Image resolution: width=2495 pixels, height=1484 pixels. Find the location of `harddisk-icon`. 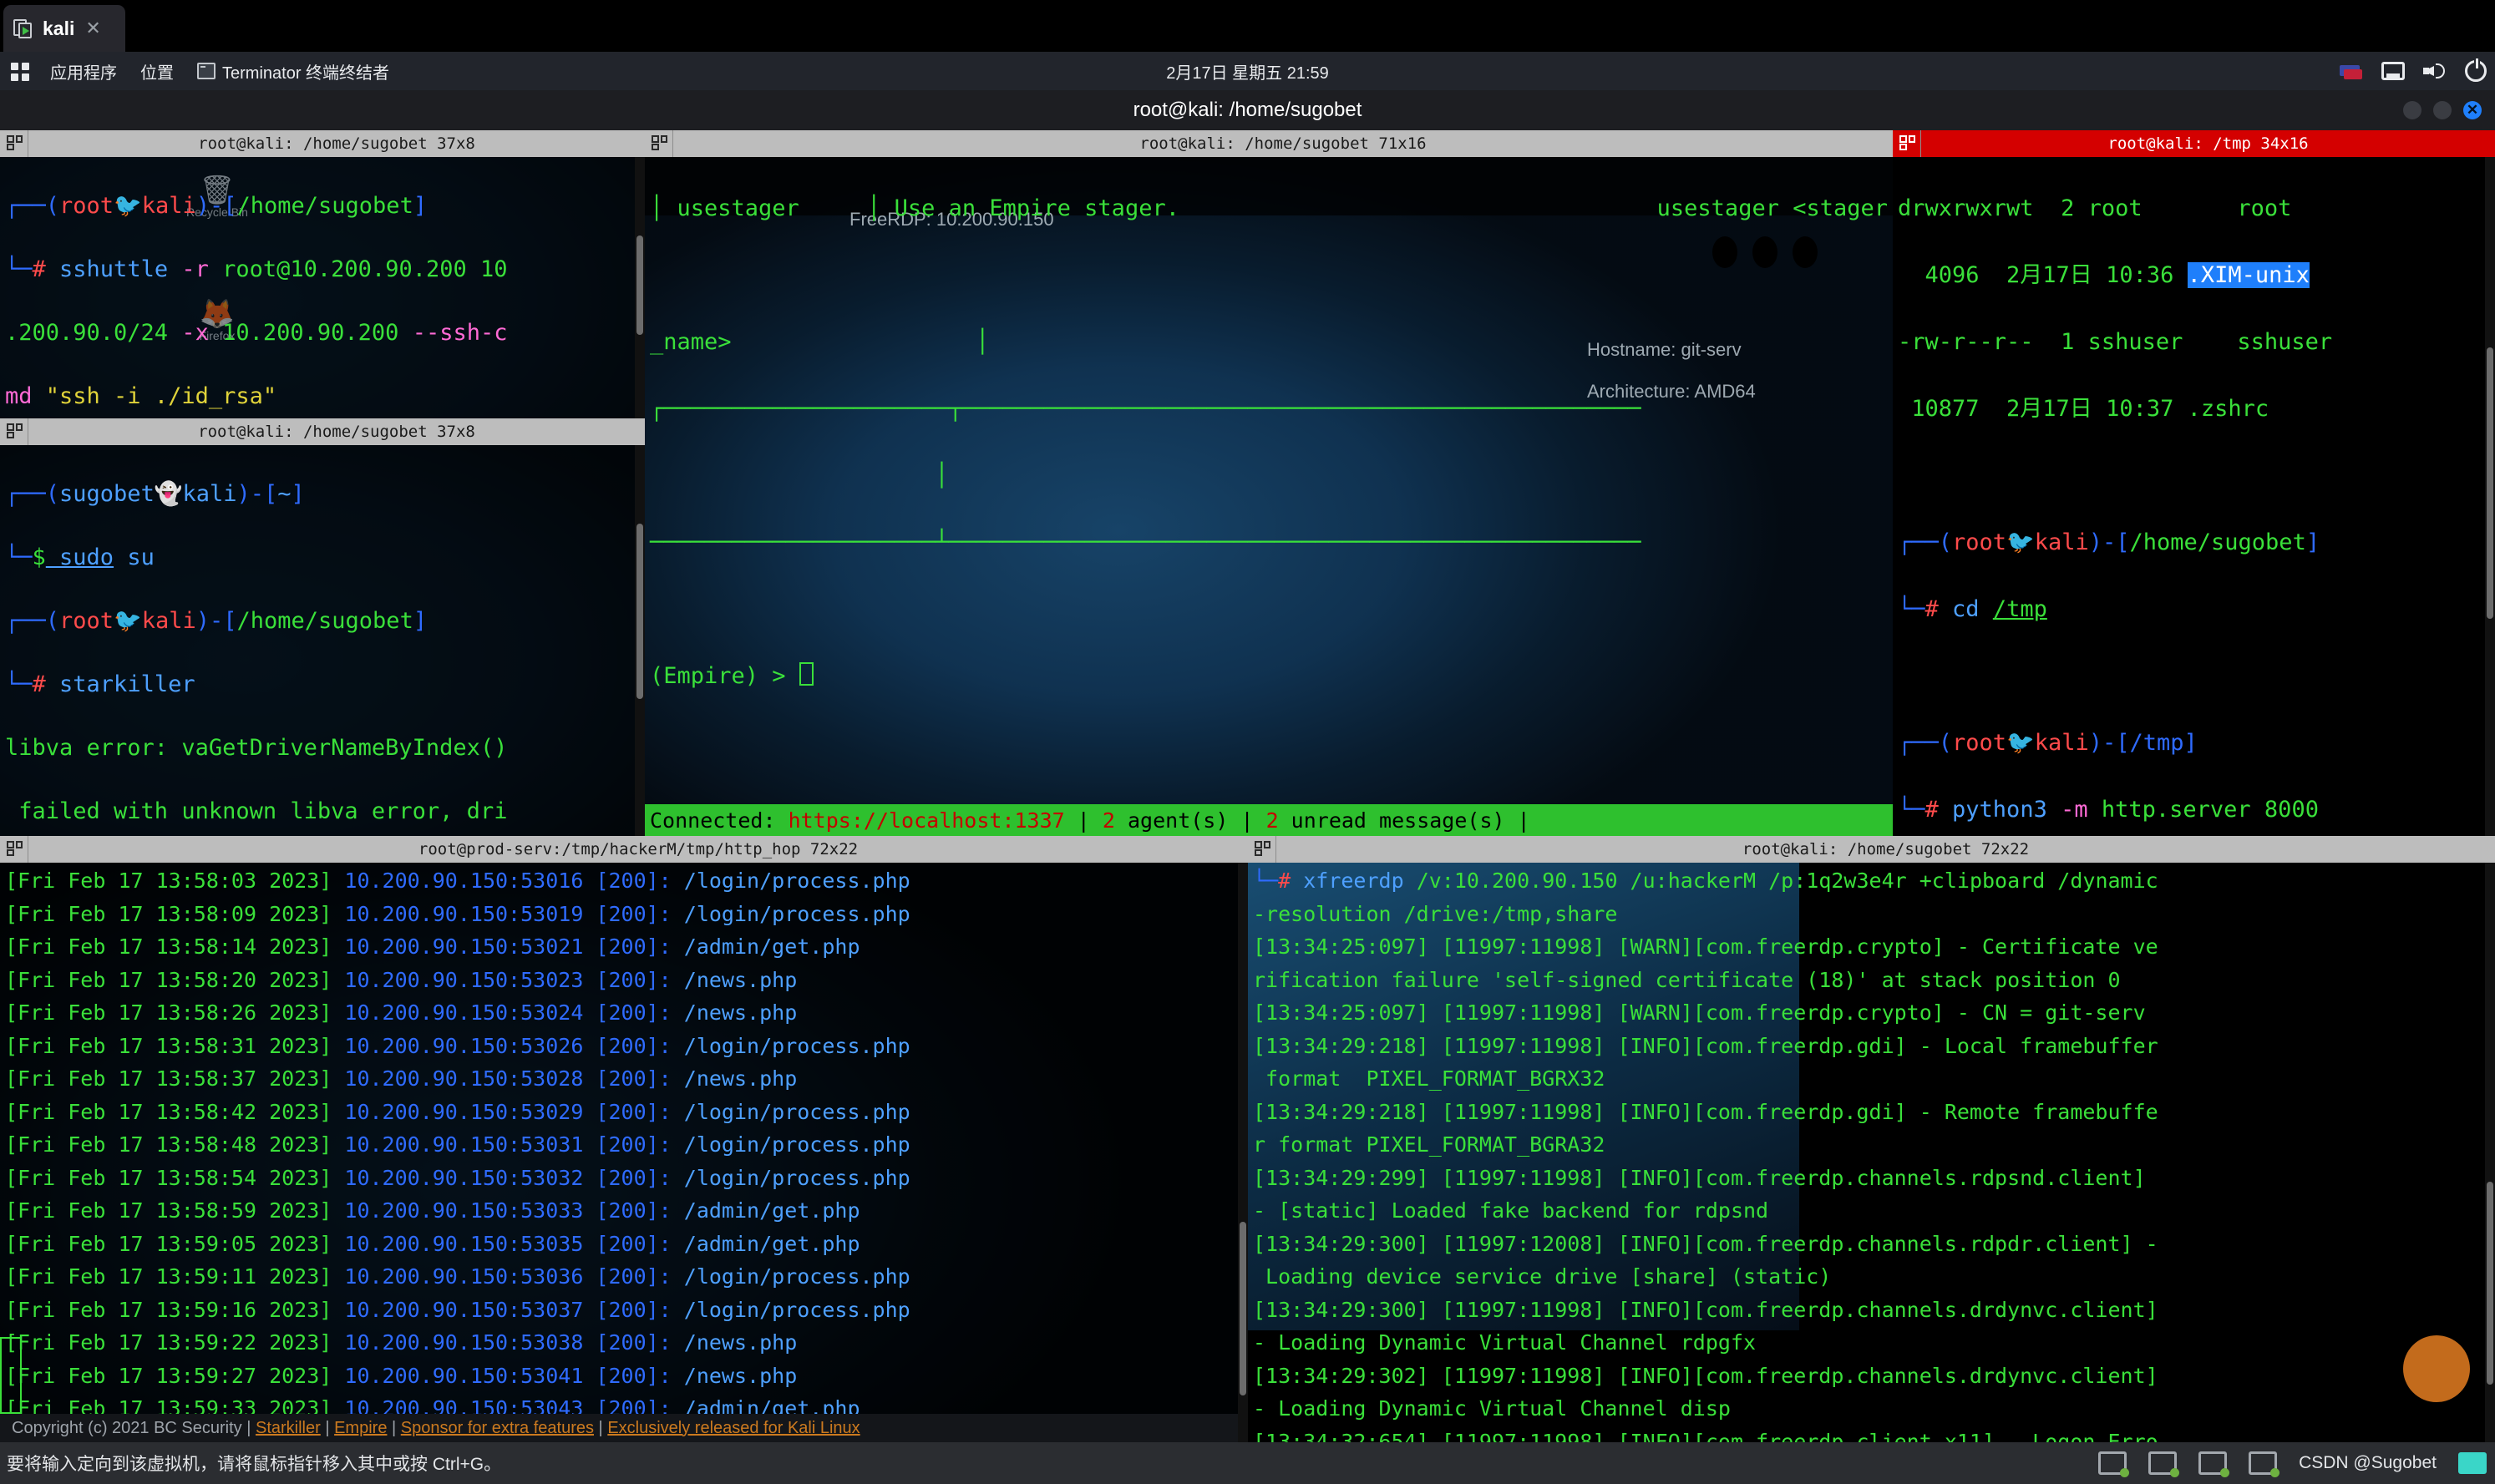

harddisk-icon is located at coordinates (2114, 1464).